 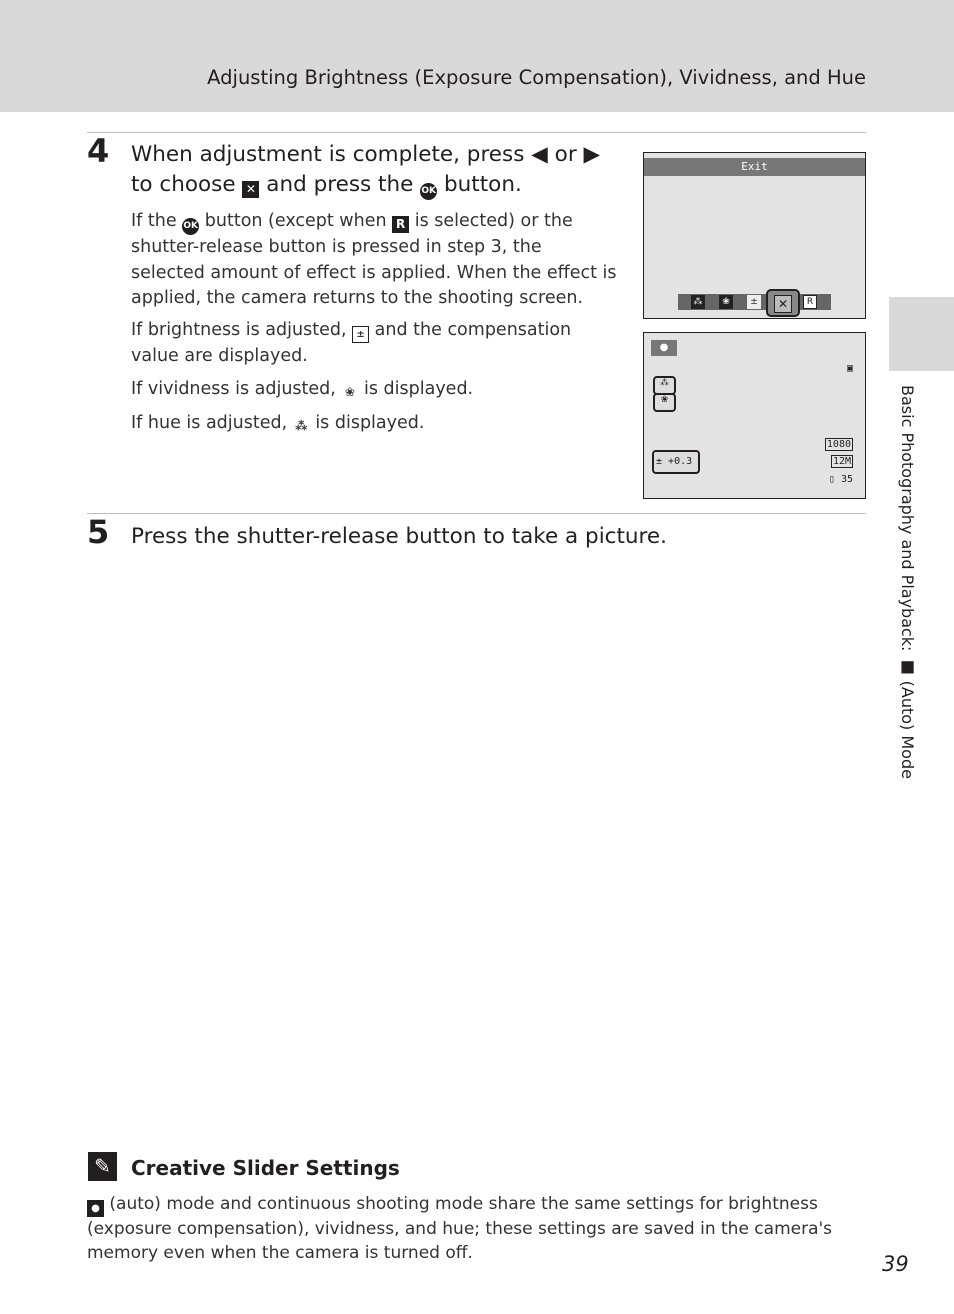 What do you see at coordinates (895, 1264) in the screenshot?
I see `page-number: 39` at bounding box center [895, 1264].